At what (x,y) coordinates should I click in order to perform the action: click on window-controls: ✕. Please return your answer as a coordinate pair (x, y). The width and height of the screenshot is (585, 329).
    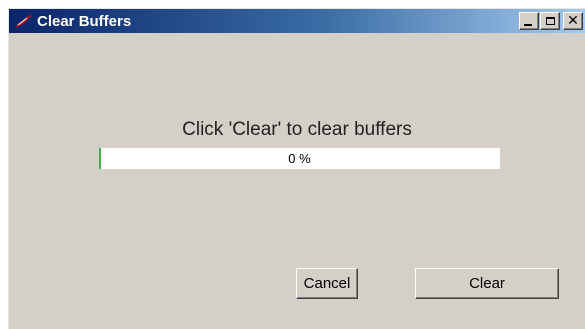
    Looking at the image, I should click on (550, 21).